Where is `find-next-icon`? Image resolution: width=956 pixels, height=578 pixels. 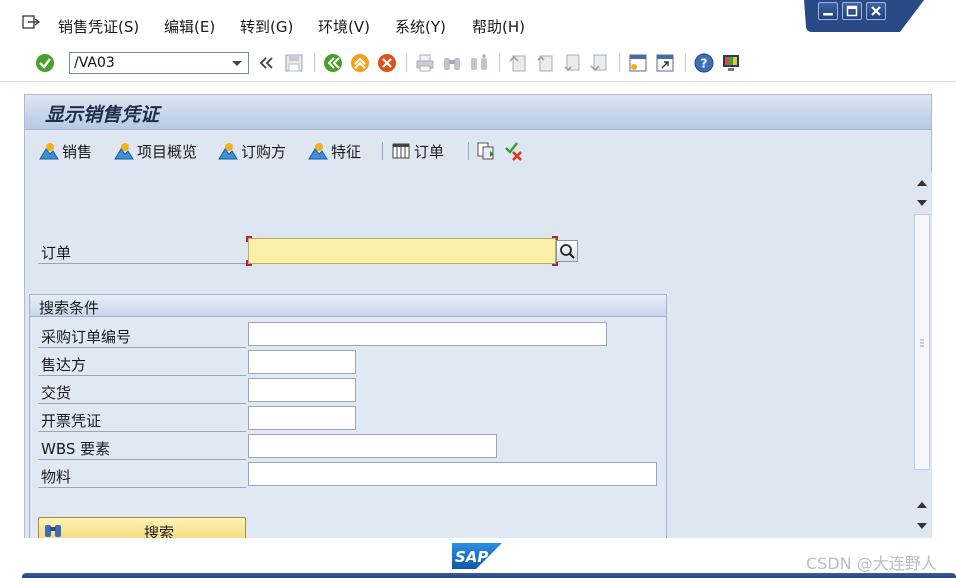
find-next-icon is located at coordinates (479, 63).